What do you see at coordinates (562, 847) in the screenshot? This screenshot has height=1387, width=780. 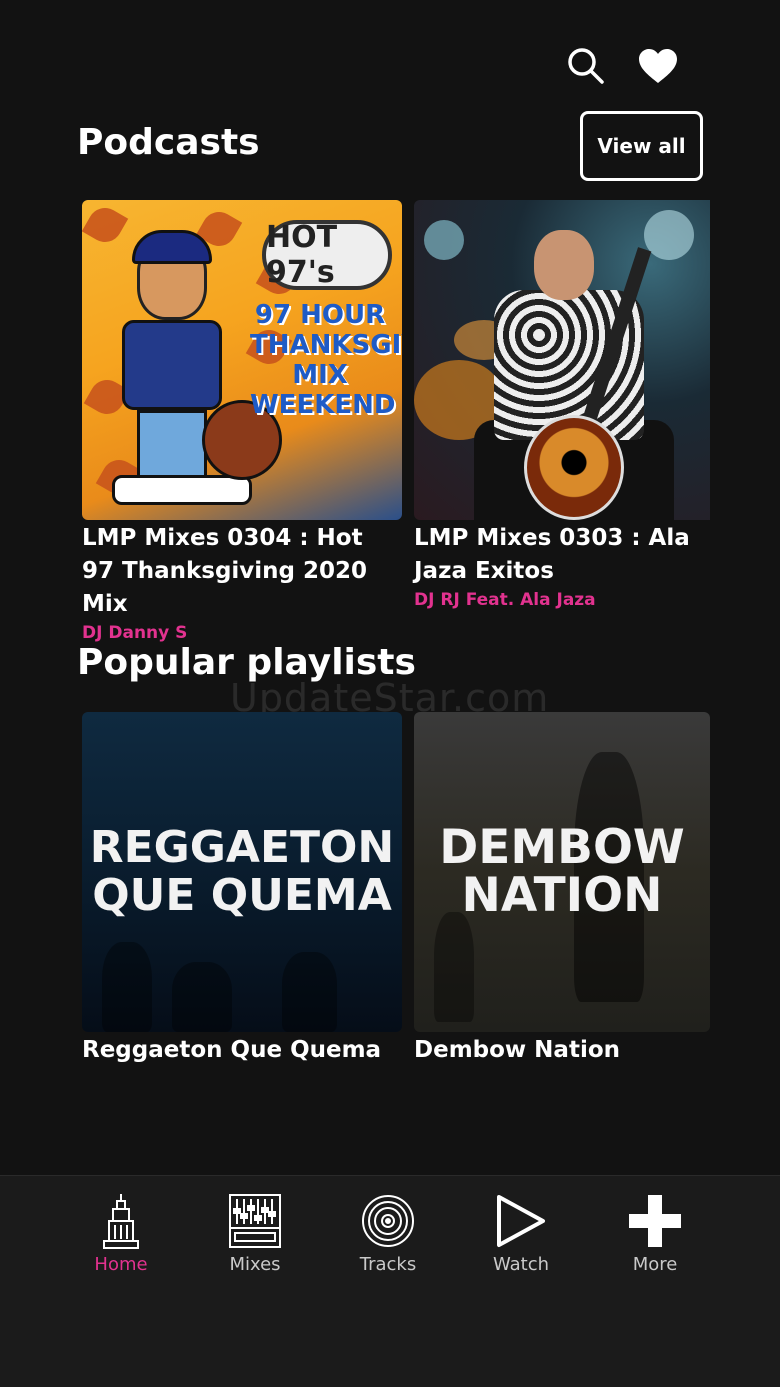 I see `artwork-text-line1: DEMBOW` at bounding box center [562, 847].